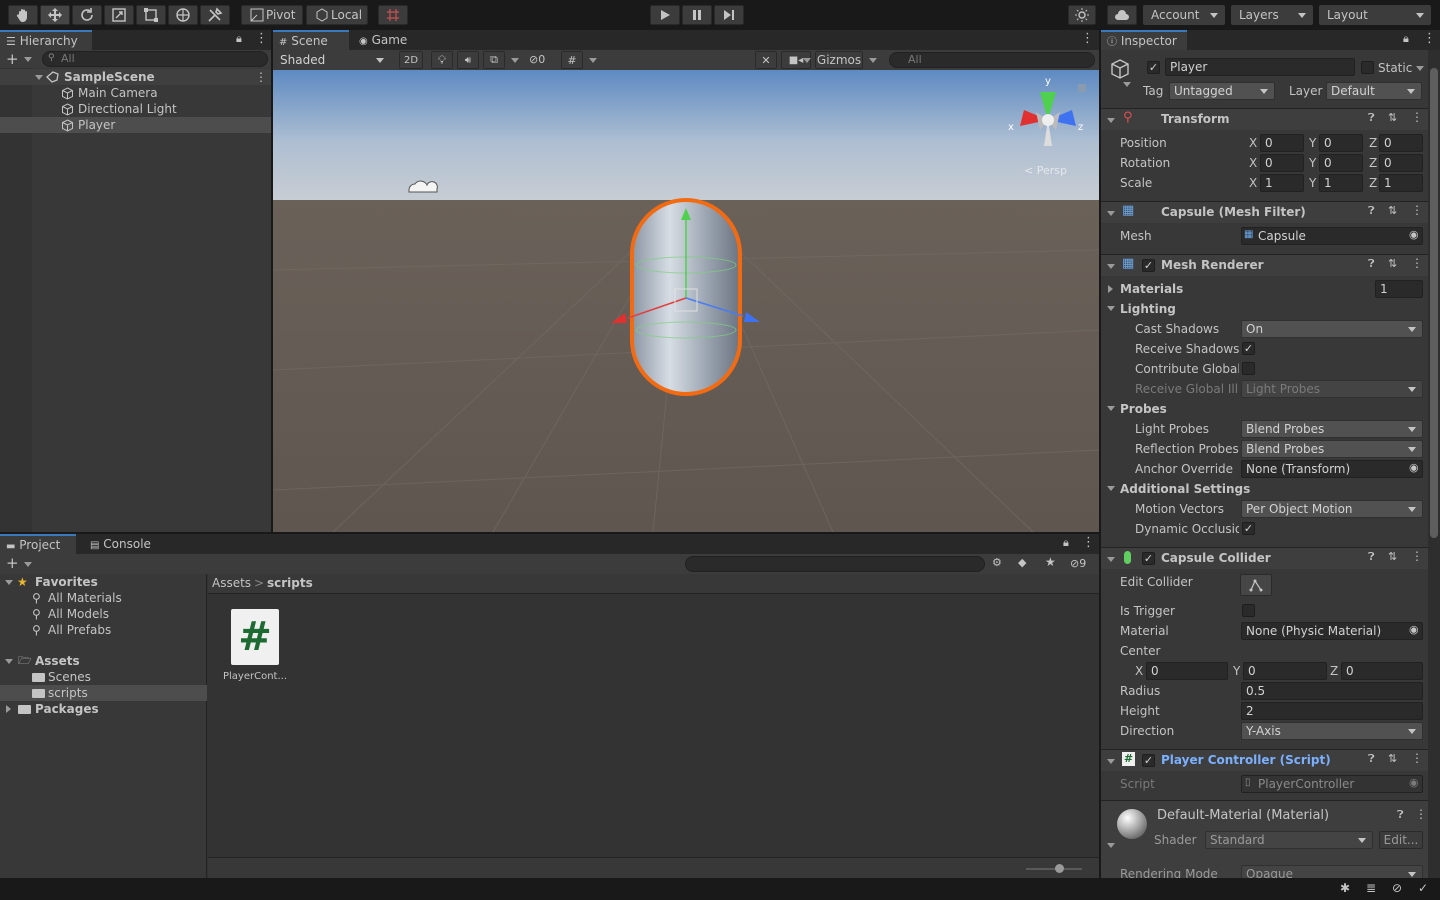 The height and width of the screenshot is (900, 1440). What do you see at coordinates (1148, 309) in the screenshot?
I see `lighting-label: Lighting` at bounding box center [1148, 309].